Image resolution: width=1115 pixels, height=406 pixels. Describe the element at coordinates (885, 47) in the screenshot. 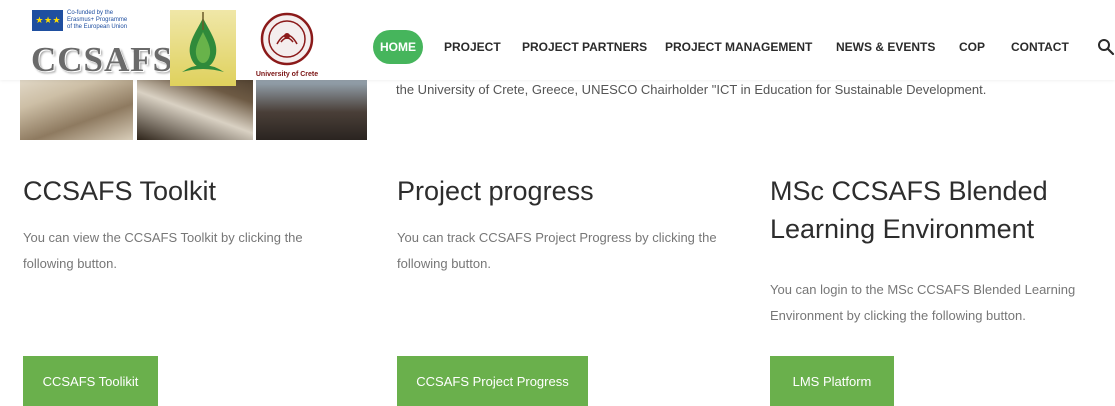

I see `nav-news-events: NEWS & EVENTS` at that location.